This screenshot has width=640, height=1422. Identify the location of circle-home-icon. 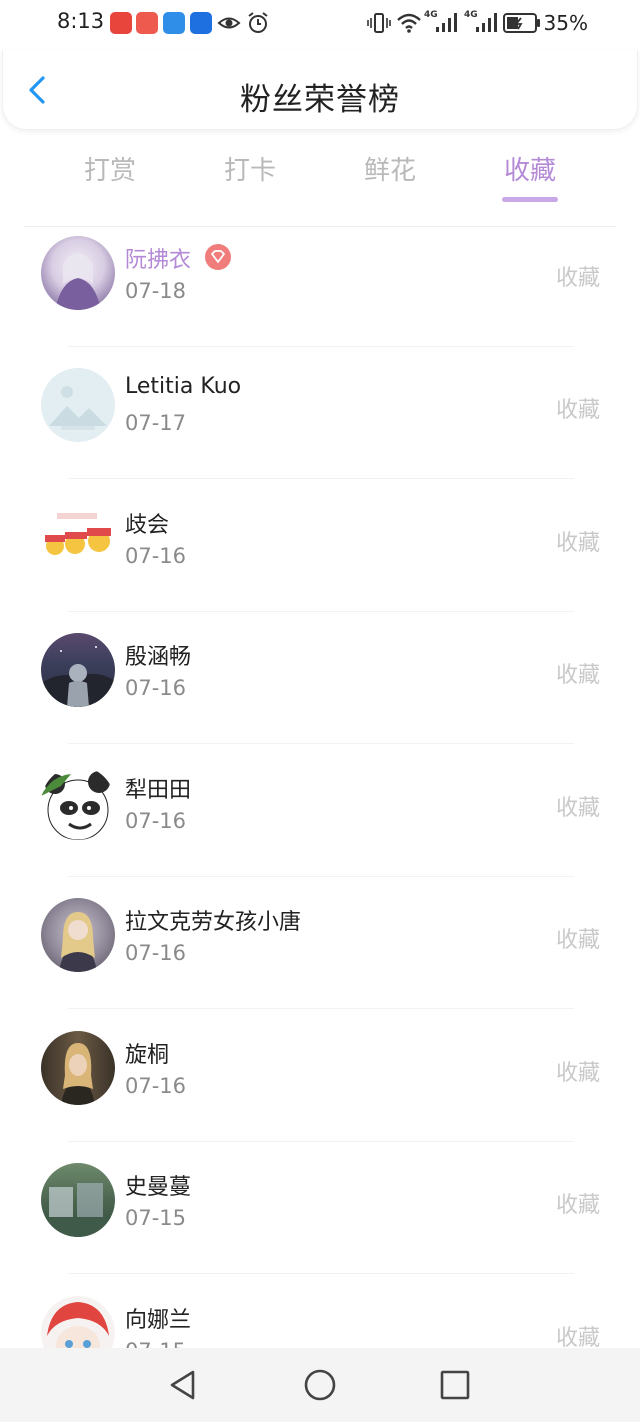
(320, 1385).